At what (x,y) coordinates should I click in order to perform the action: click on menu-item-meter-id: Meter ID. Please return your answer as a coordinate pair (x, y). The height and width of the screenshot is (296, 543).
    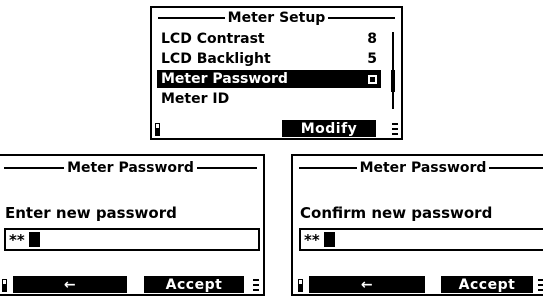
    Looking at the image, I should click on (269, 99).